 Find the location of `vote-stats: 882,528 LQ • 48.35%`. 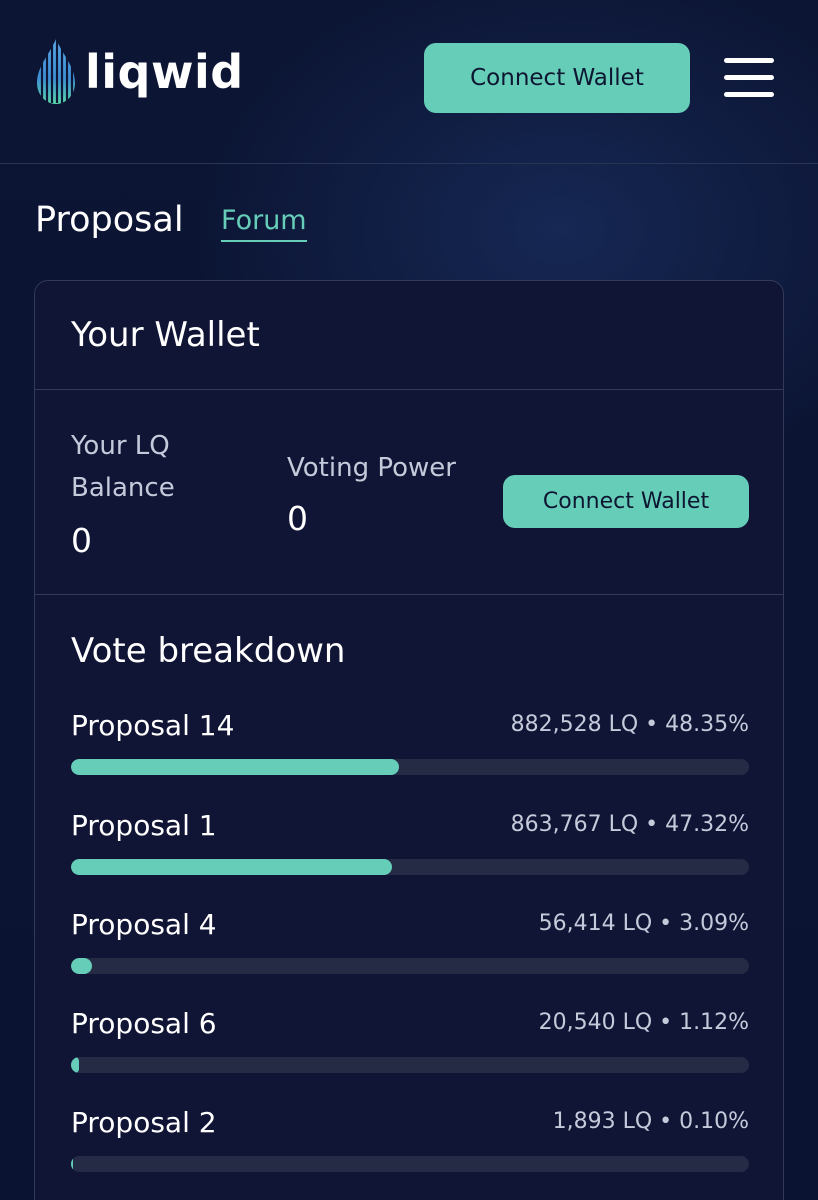

vote-stats: 882,528 LQ • 48.35% is located at coordinates (629, 724).